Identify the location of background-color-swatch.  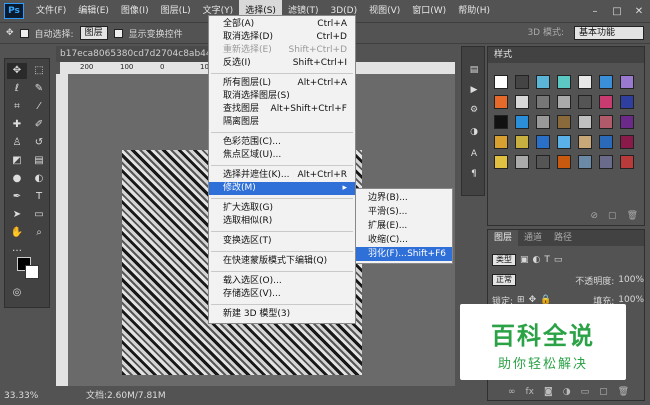
(32, 272).